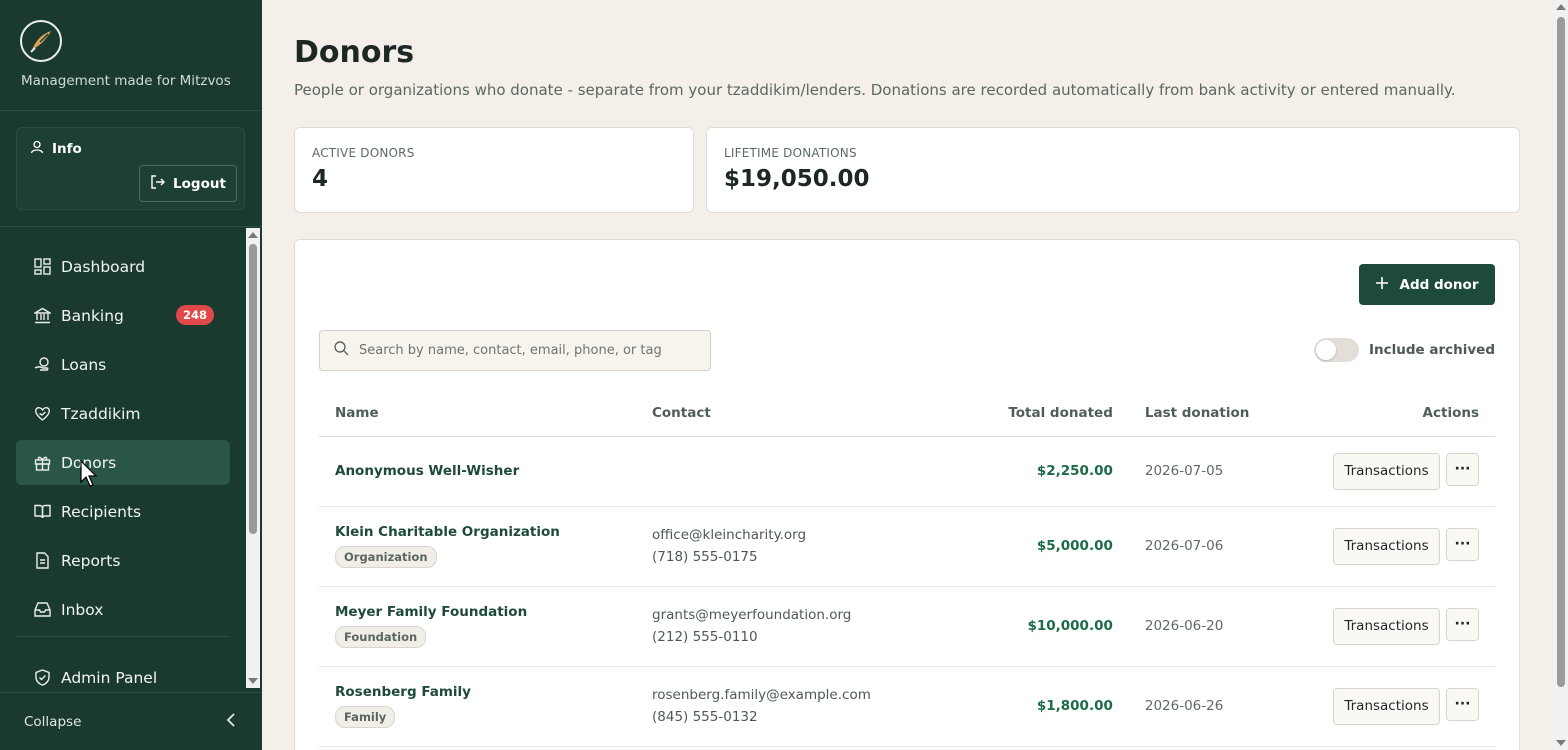  I want to click on total-donated: $10,000.00, so click(1070, 626).